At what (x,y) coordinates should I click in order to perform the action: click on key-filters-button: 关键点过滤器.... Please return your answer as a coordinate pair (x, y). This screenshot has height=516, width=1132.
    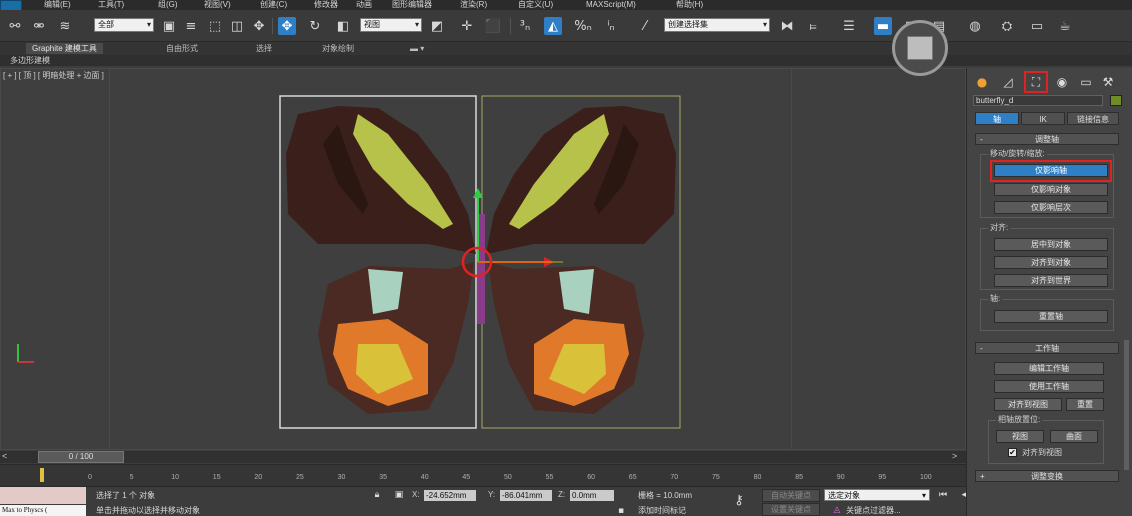
    Looking at the image, I should click on (873, 510).